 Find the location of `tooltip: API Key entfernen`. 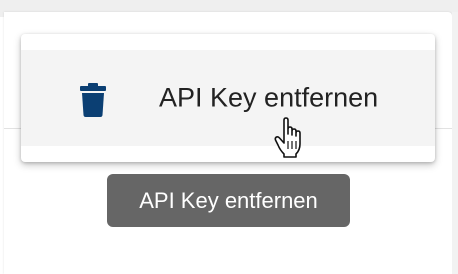

tooltip: API Key entfernen is located at coordinates (228, 200).